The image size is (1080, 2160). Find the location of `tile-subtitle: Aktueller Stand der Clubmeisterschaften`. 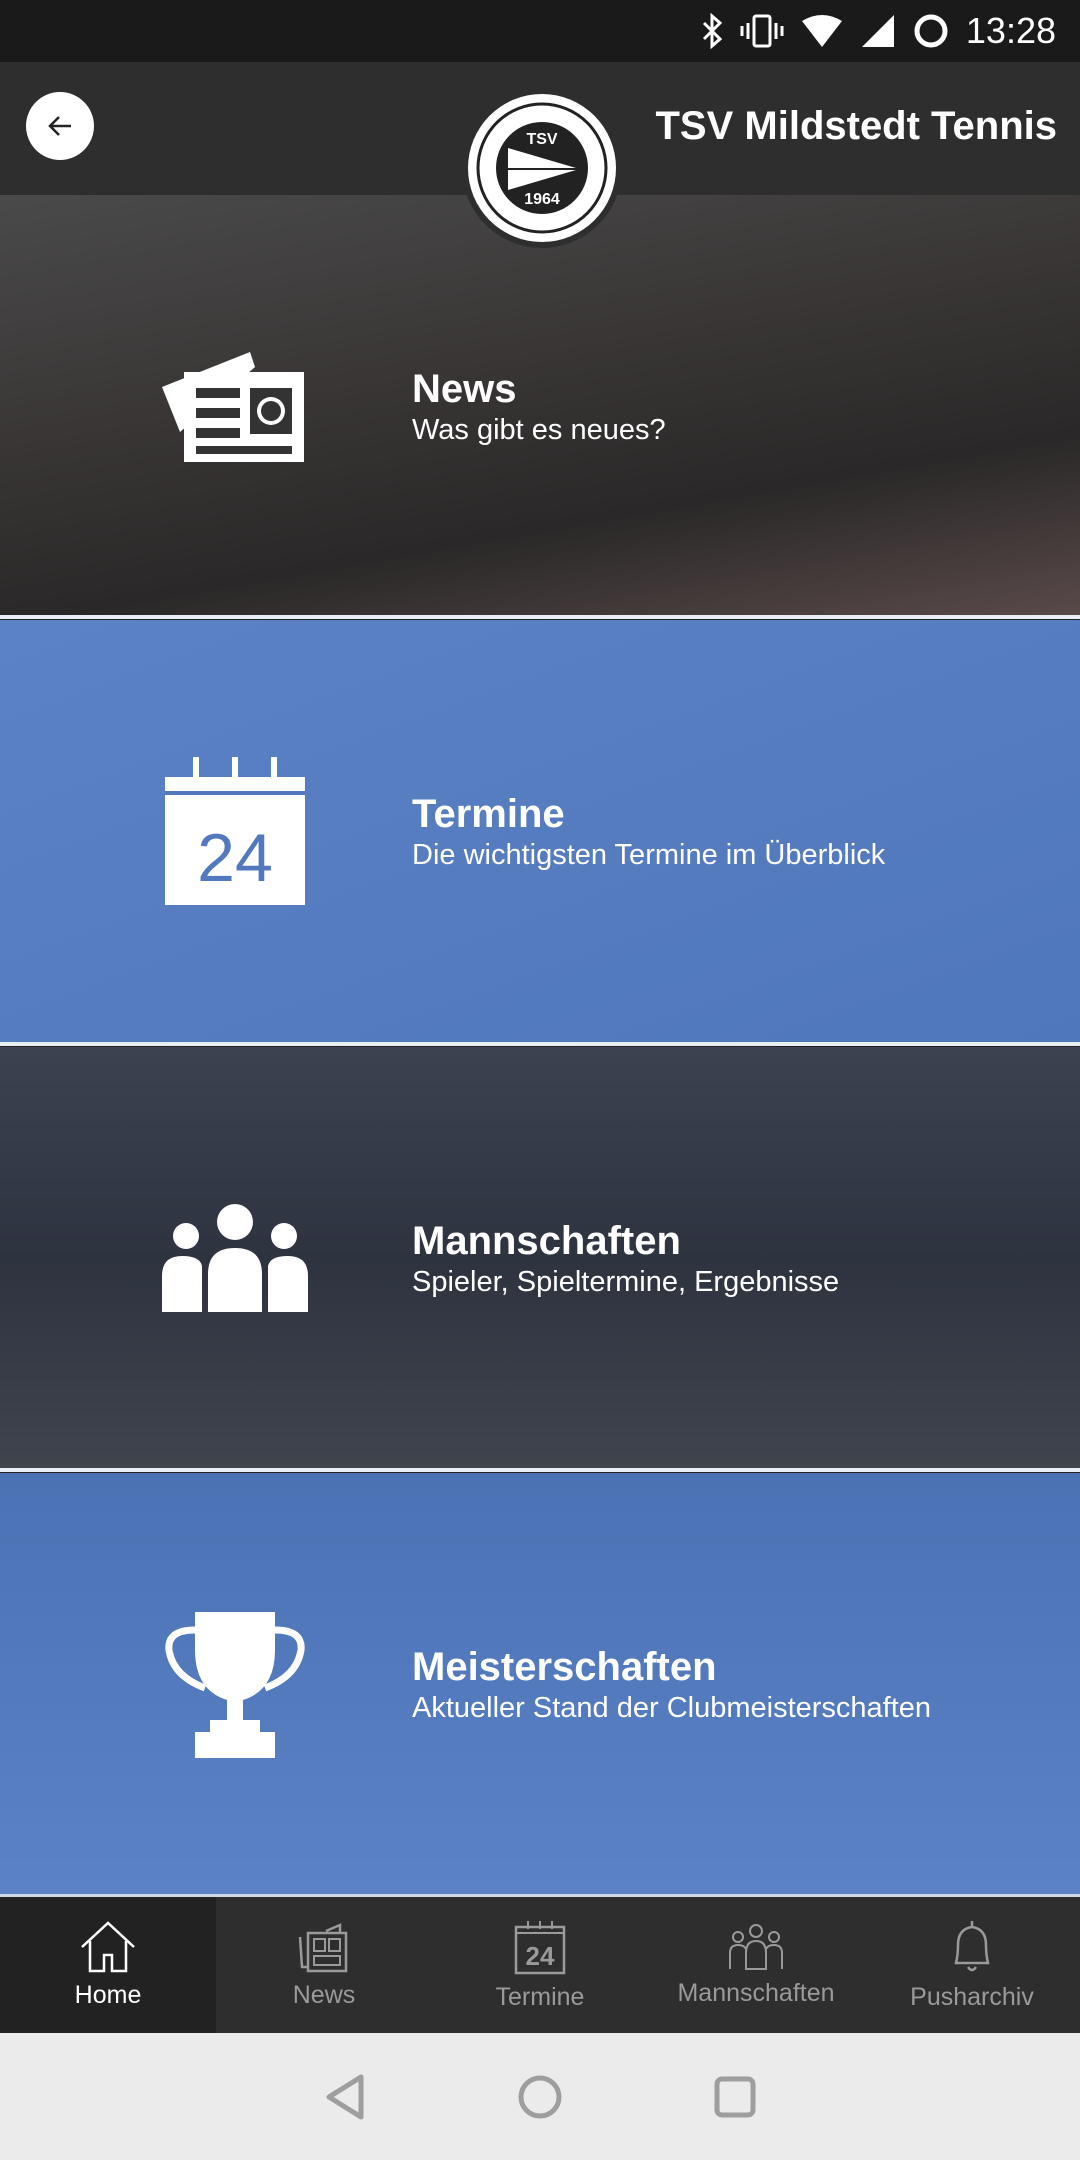

tile-subtitle: Aktueller Stand der Clubmeisterschaften is located at coordinates (672, 1707).